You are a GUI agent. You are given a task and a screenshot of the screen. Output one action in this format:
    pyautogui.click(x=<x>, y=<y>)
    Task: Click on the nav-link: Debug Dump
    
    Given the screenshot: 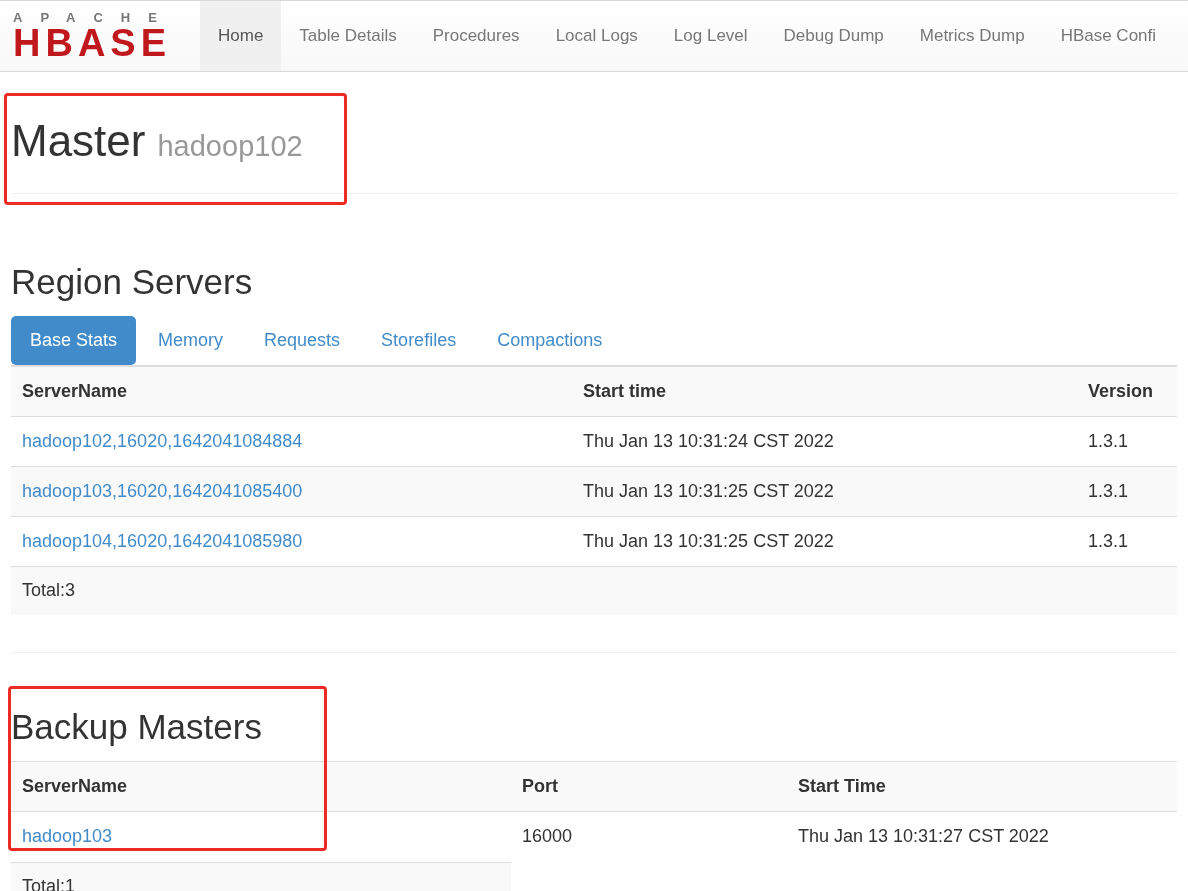 What is the action you would take?
    pyautogui.click(x=833, y=36)
    